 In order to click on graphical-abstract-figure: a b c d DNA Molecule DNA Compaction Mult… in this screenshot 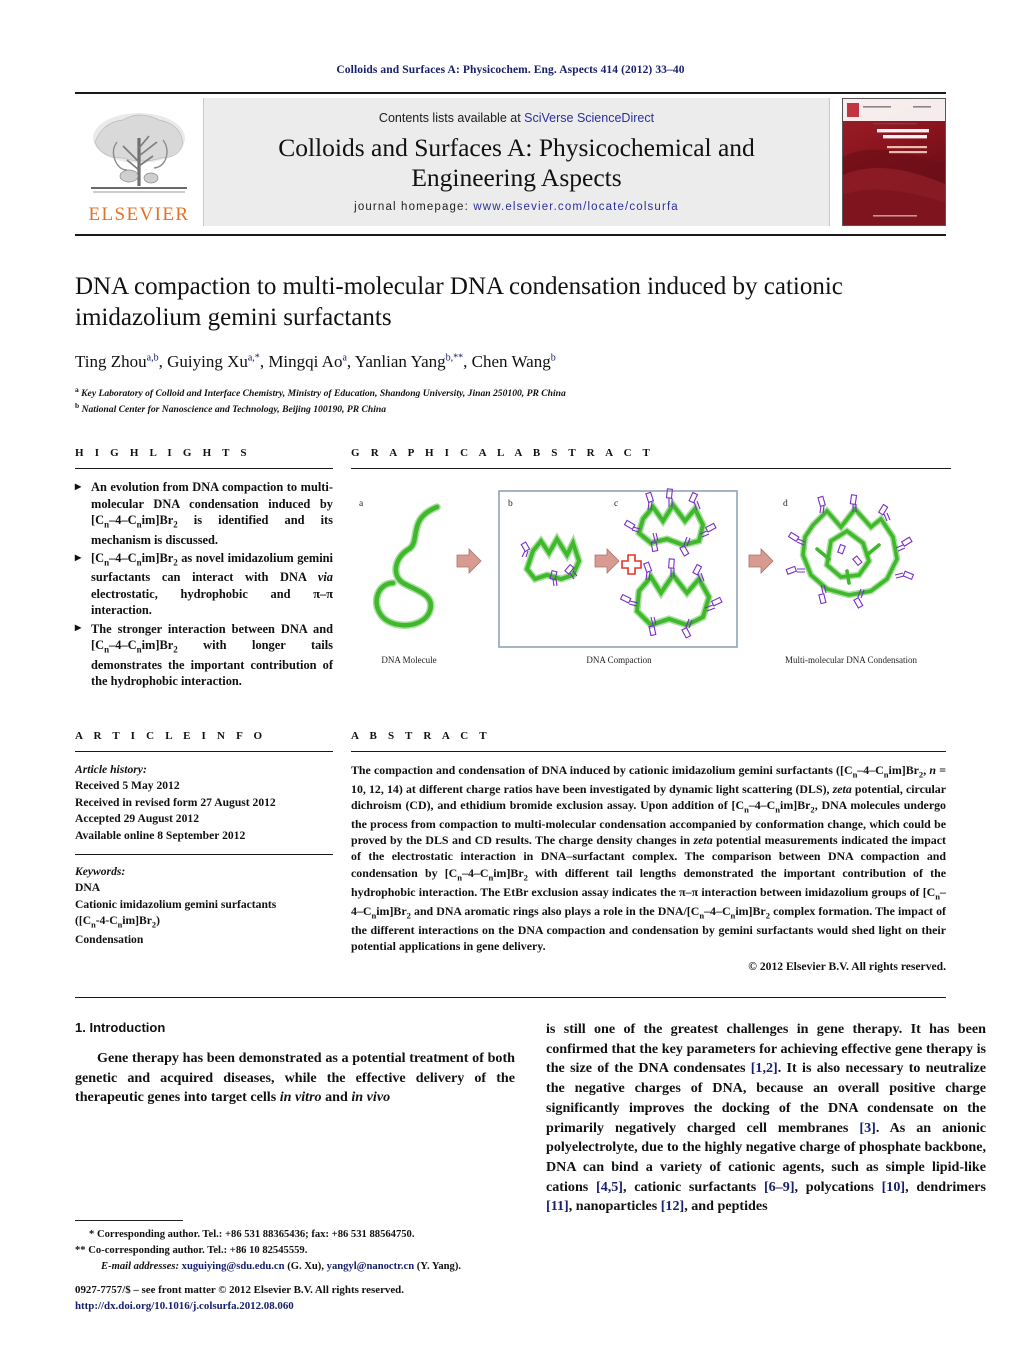, I will do `click(651, 577)`.